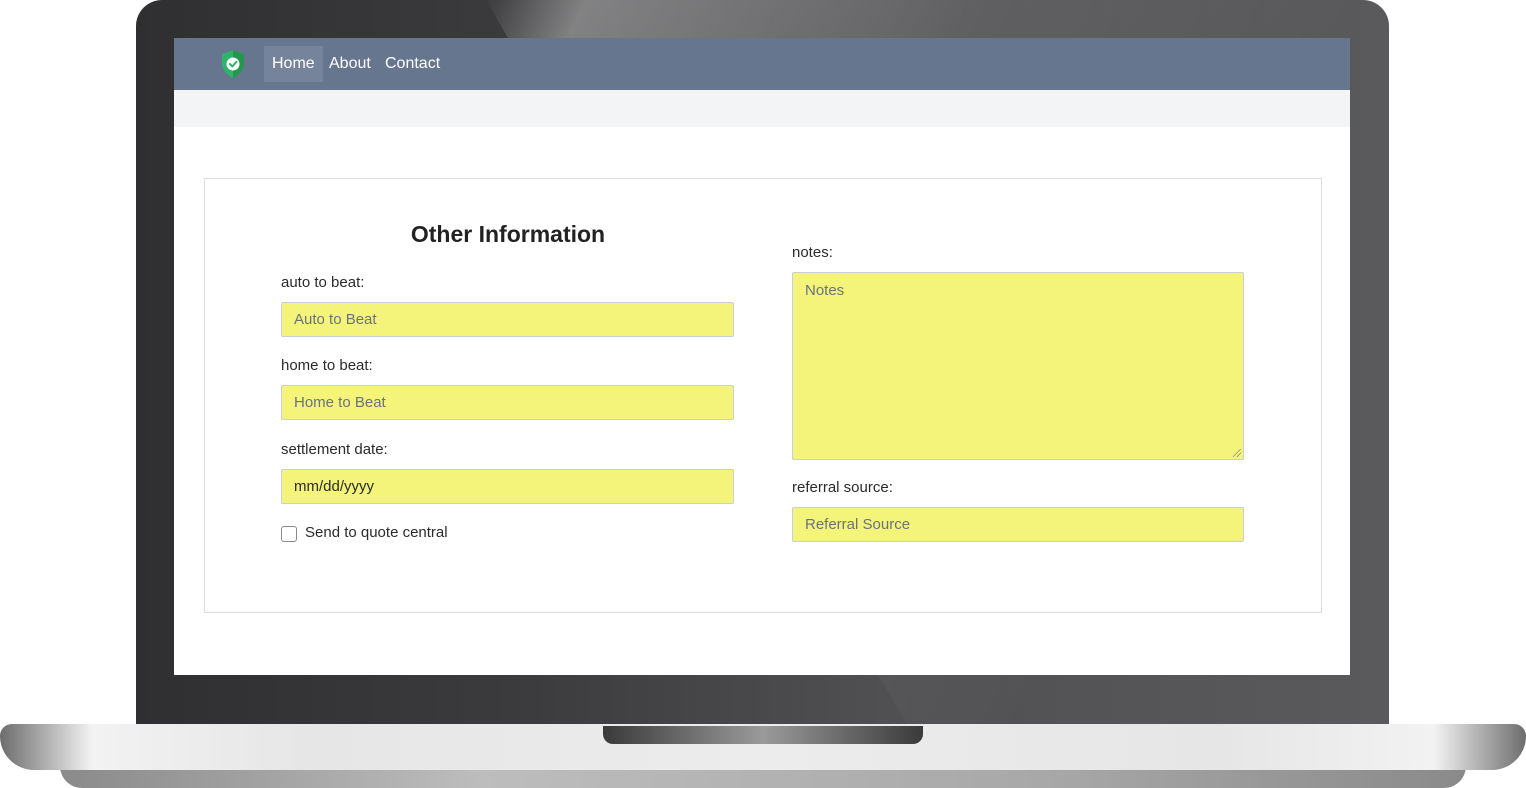 This screenshot has width=1526, height=788. What do you see at coordinates (507, 319) in the screenshot?
I see `auto-to-beat-input: Auto to Beat` at bounding box center [507, 319].